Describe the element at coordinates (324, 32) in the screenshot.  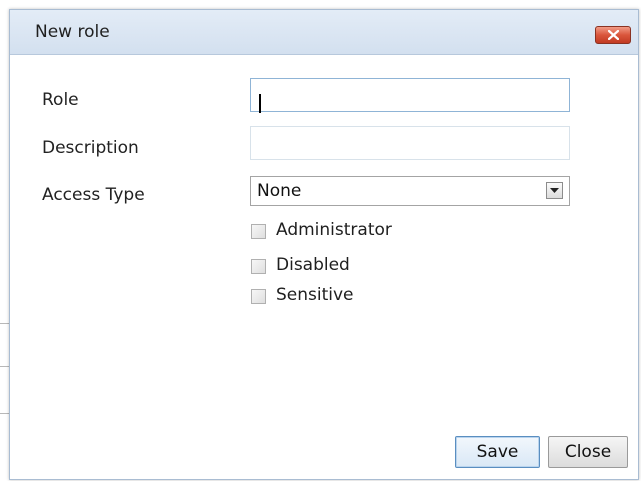
I see `dialog-titlebar: New role` at that location.